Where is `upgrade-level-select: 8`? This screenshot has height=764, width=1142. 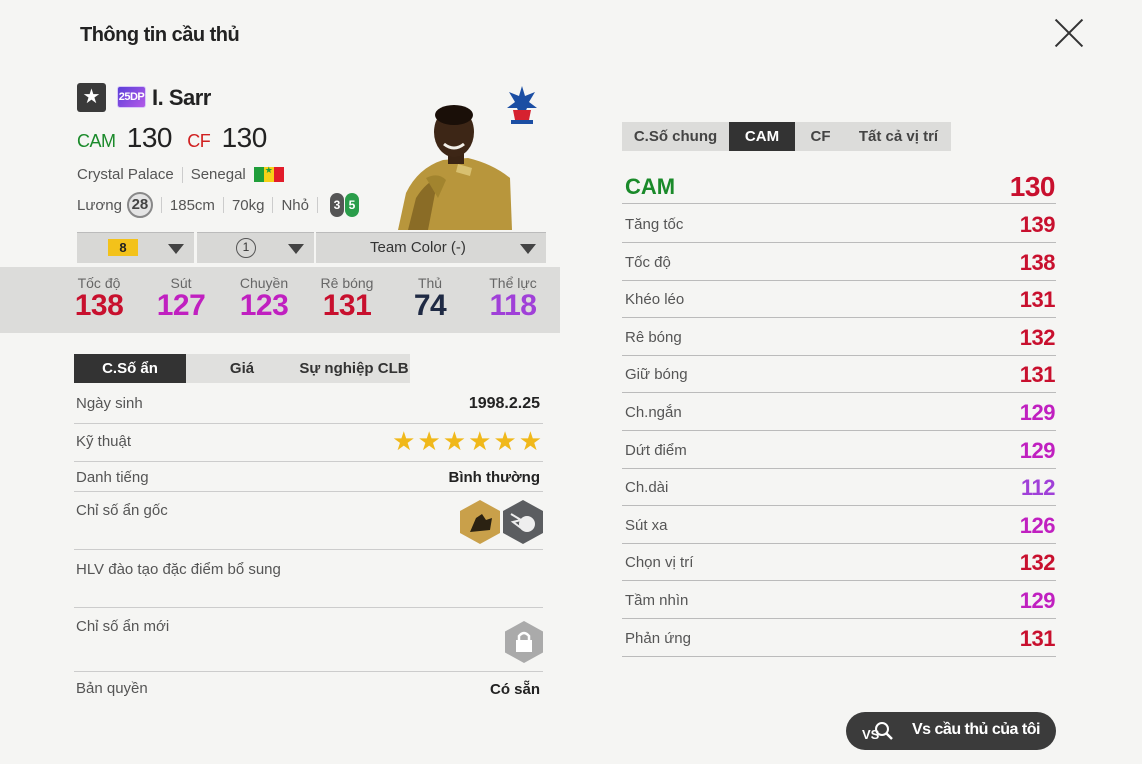
upgrade-level-select: 8 is located at coordinates (135, 247).